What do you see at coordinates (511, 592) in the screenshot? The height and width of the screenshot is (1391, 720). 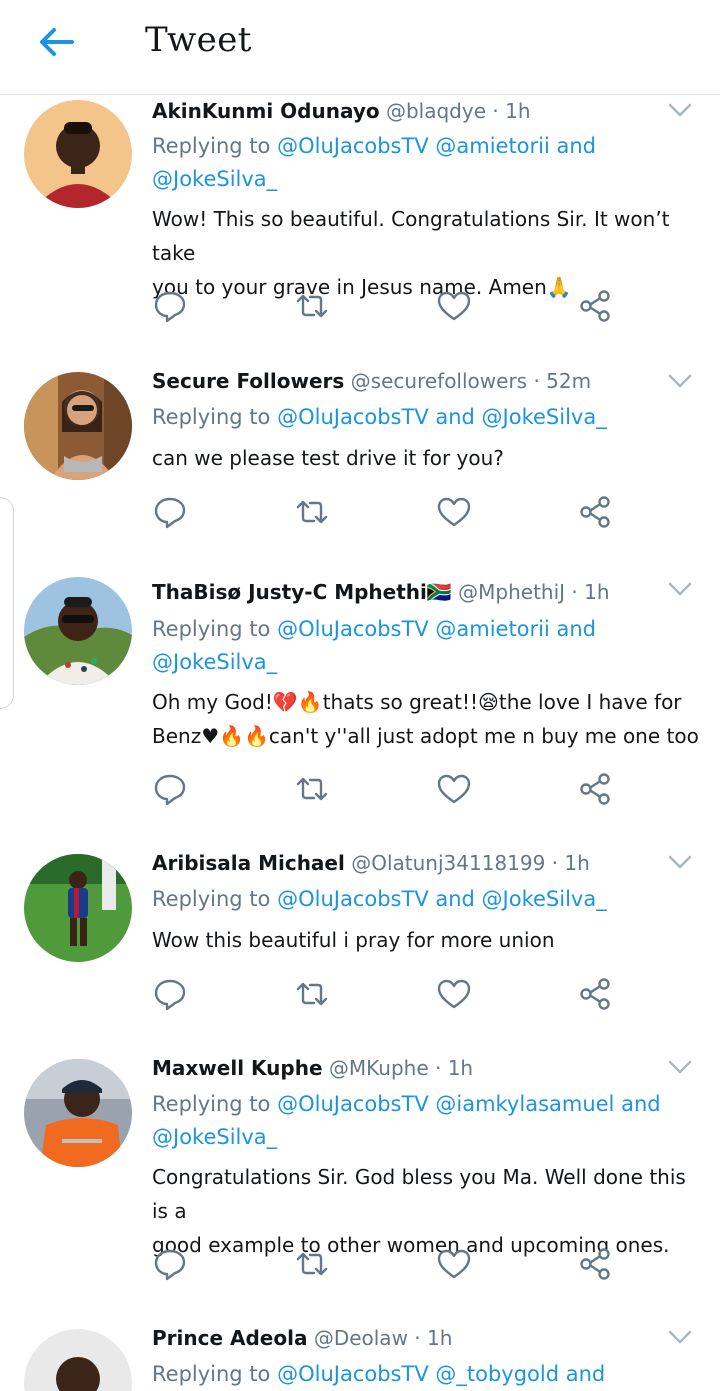 I see `tweet-author-handle: @MphethiJ` at bounding box center [511, 592].